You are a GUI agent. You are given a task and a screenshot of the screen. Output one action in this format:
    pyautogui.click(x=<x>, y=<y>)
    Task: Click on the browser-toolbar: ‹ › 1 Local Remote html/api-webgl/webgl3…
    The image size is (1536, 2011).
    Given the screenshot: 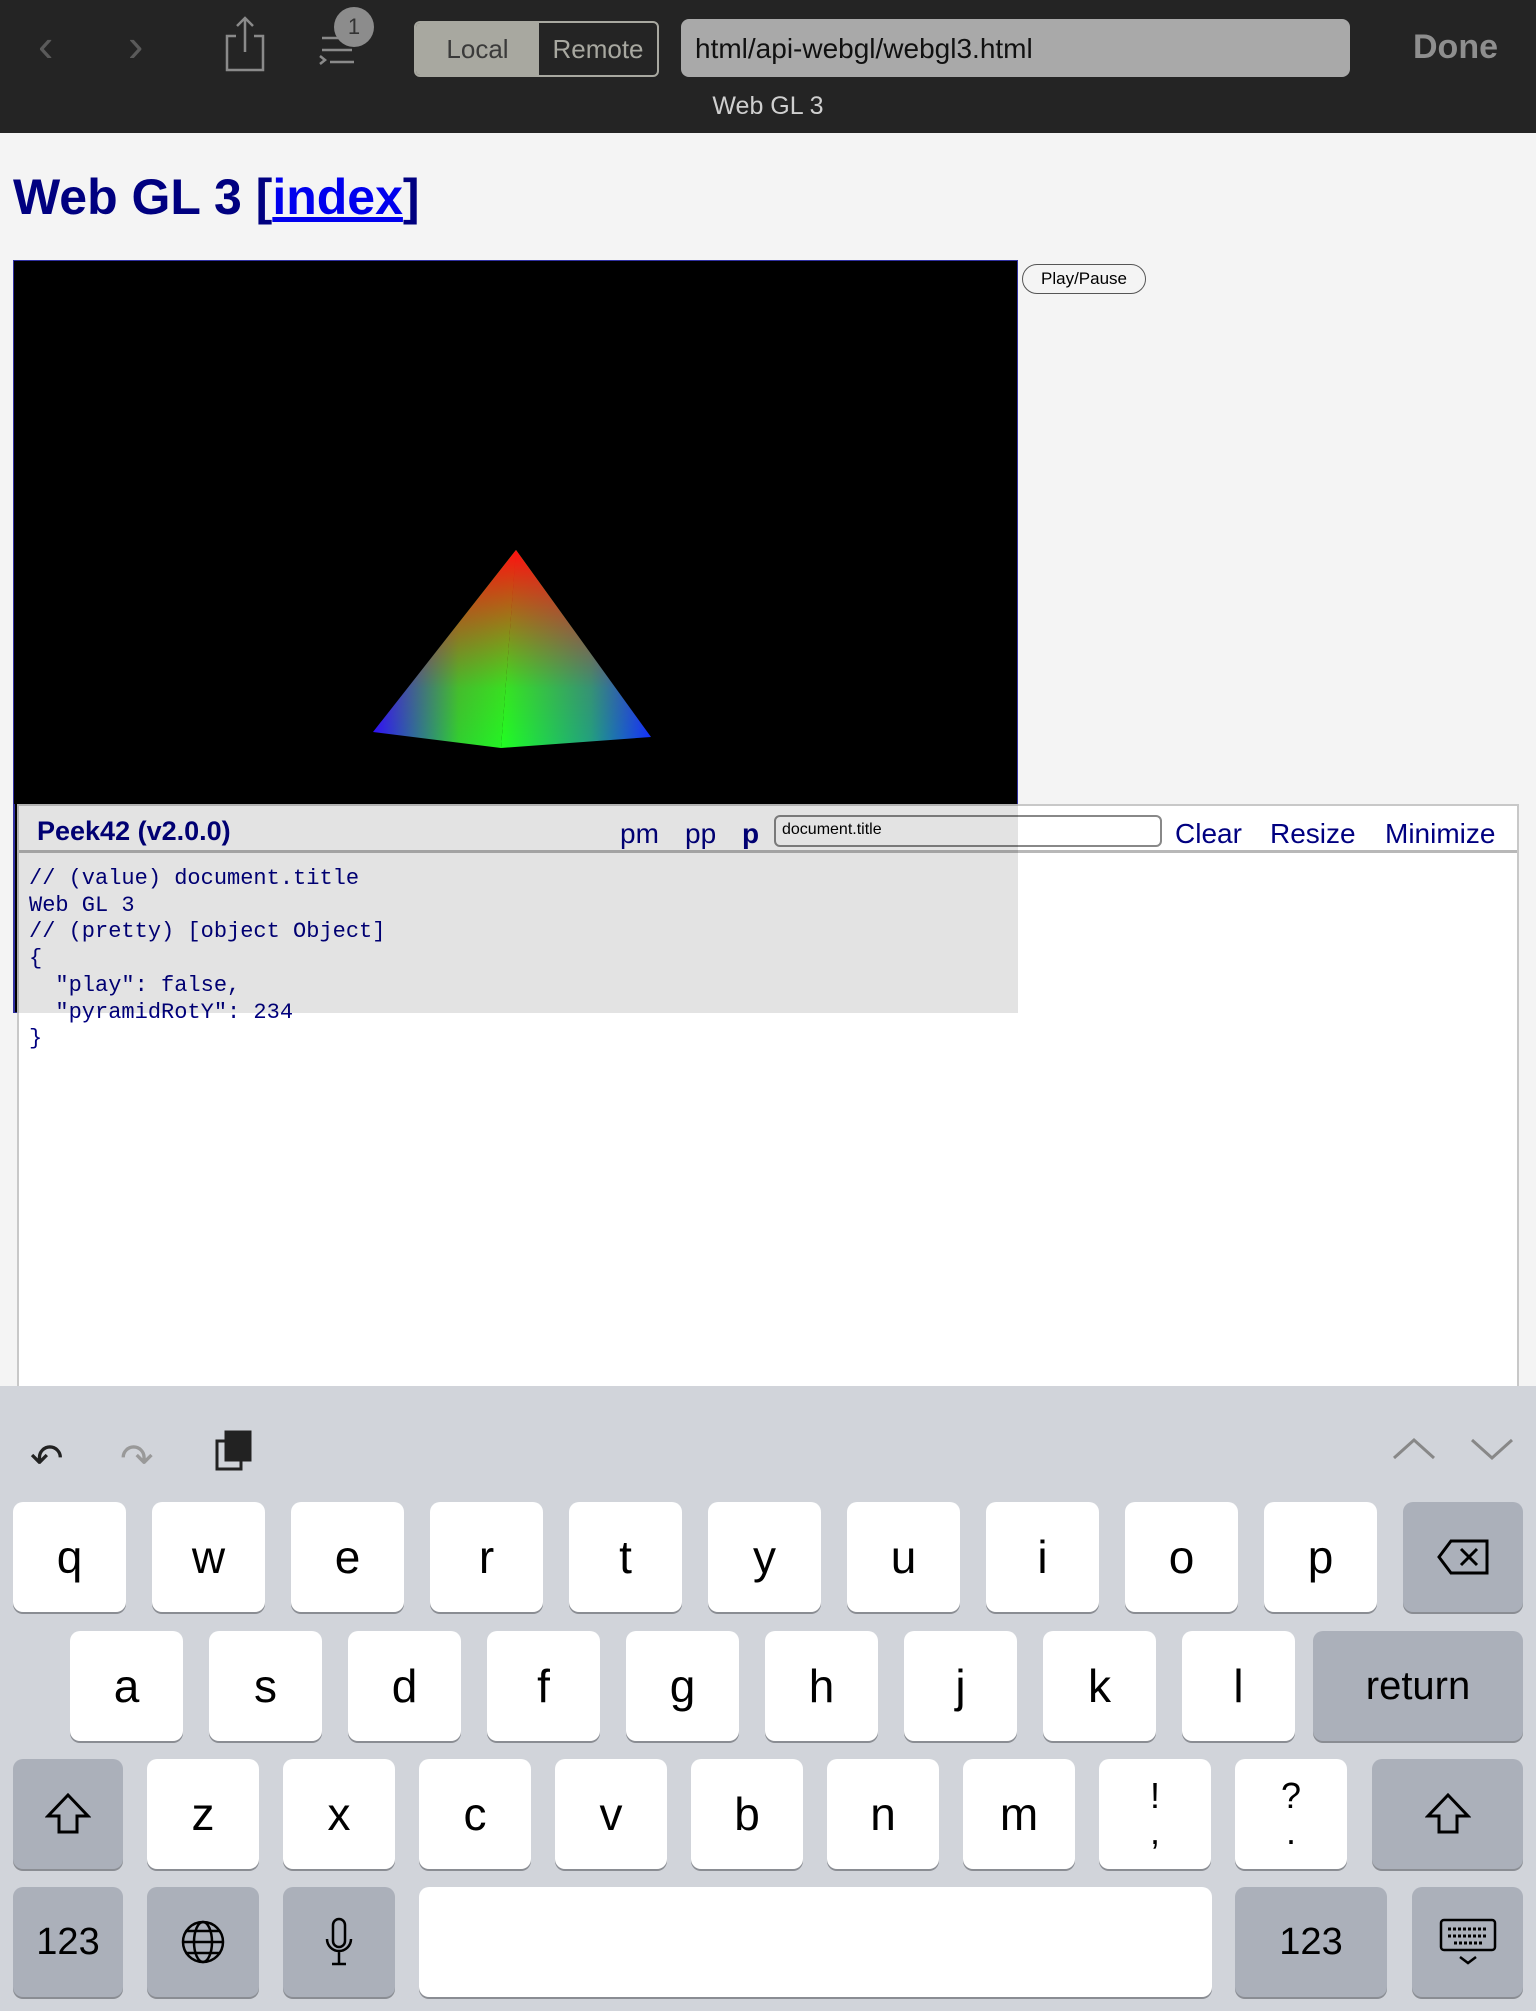 What is the action you would take?
    pyautogui.click(x=768, y=66)
    